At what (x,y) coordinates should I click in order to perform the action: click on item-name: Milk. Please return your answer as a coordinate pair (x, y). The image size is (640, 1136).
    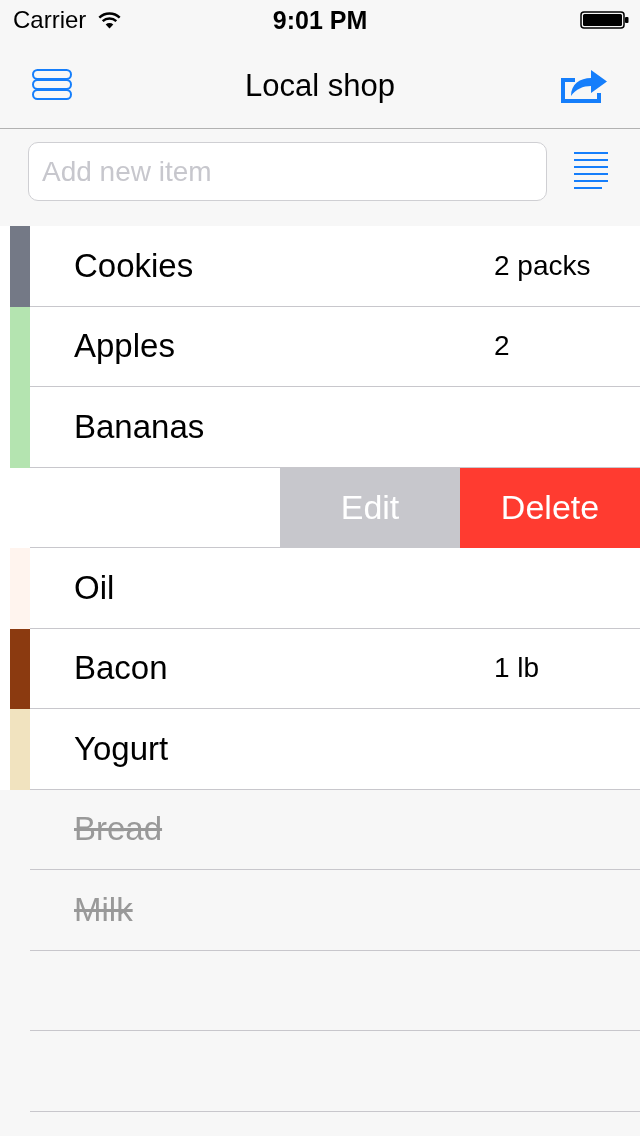
    Looking at the image, I should click on (103, 909).